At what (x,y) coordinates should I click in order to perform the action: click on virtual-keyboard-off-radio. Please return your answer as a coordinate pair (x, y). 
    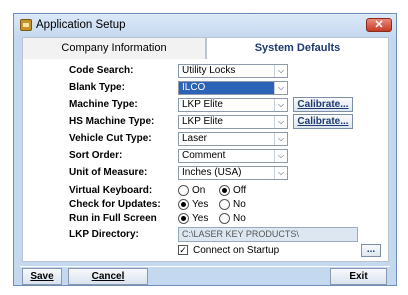
    Looking at the image, I should click on (224, 190).